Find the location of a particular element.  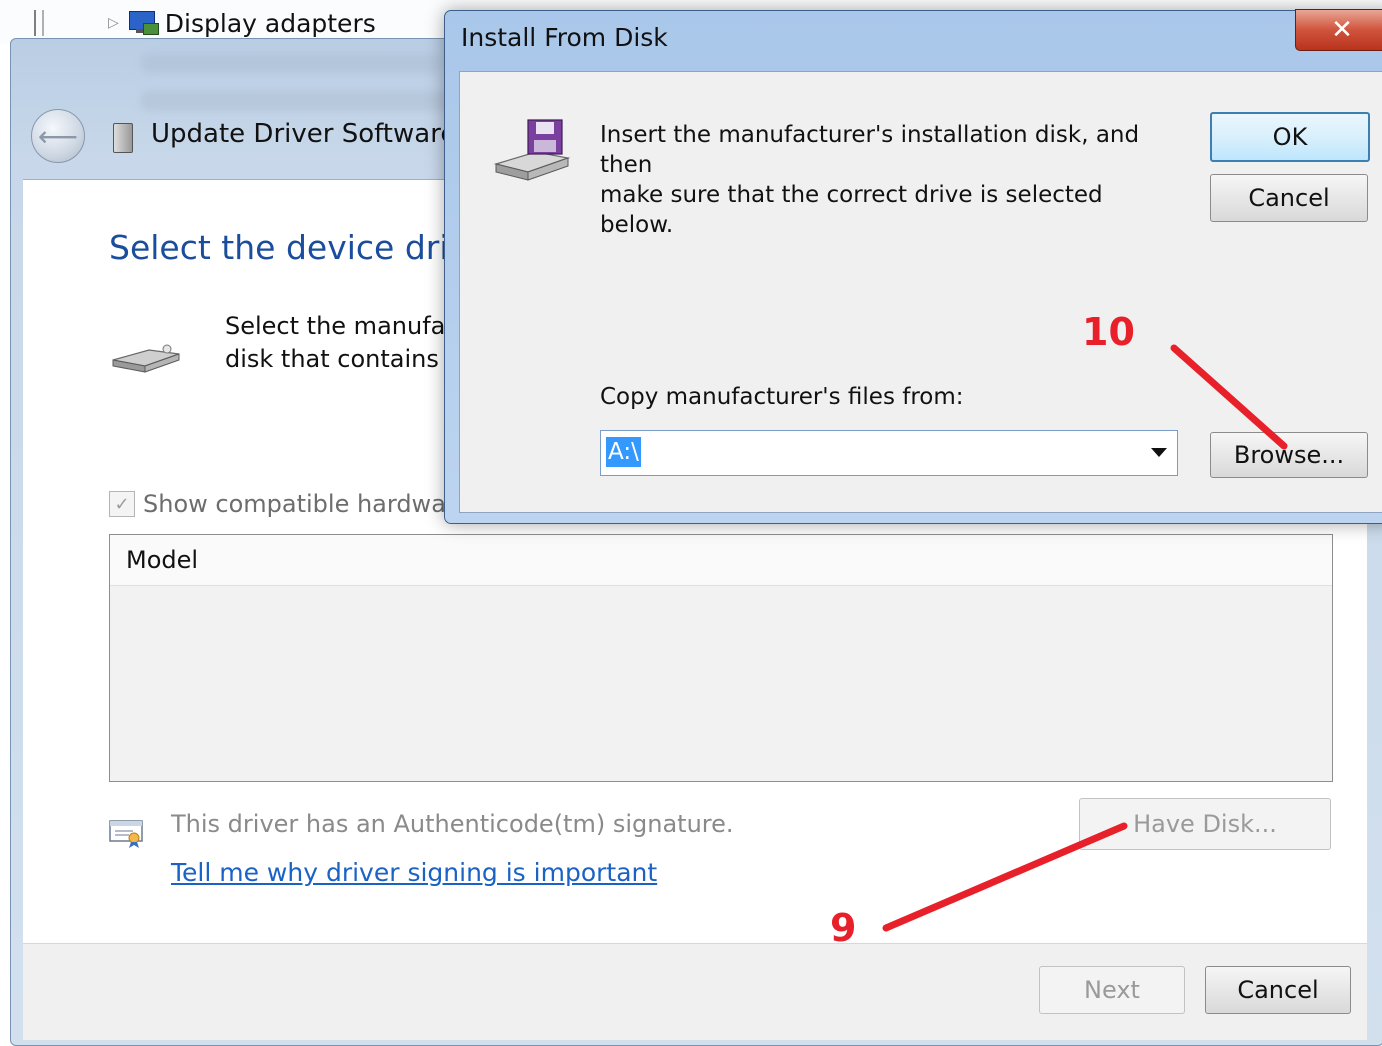

intro-line: disk that contains t is located at coordinates (340, 359).